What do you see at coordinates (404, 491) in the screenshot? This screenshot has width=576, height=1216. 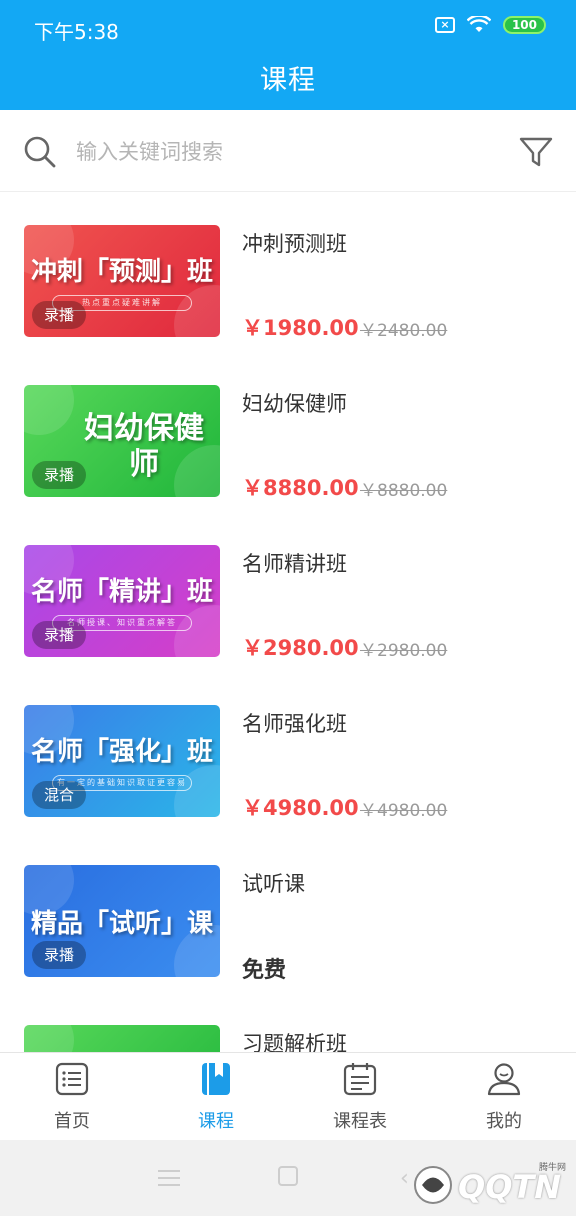 I see `course-original-price: ￥8880.00` at bounding box center [404, 491].